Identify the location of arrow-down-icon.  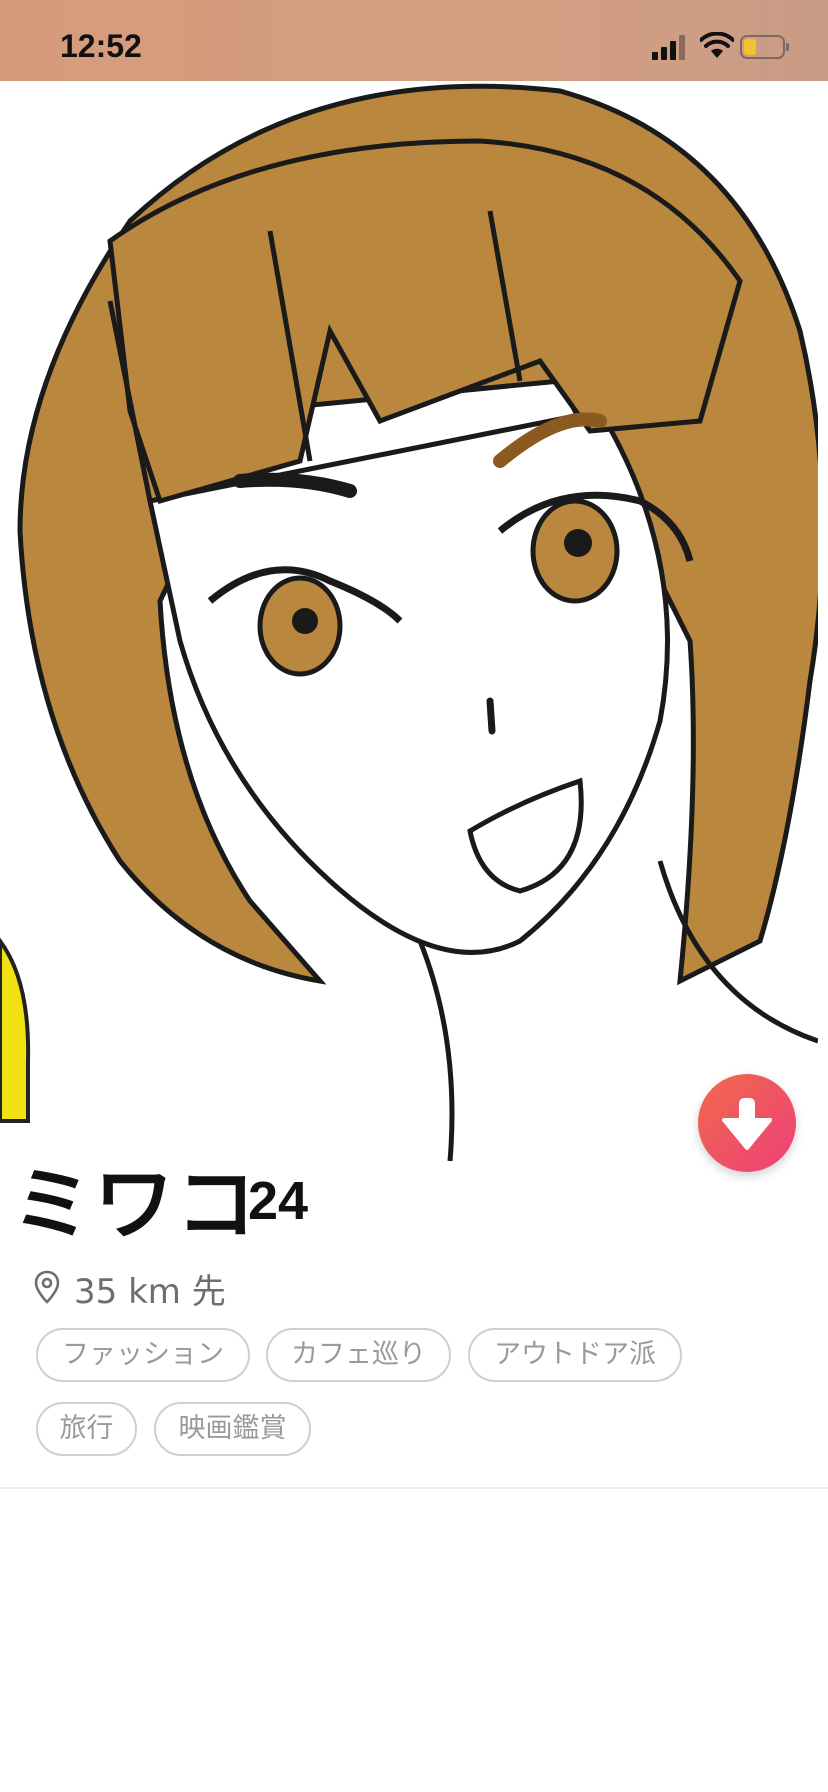
(747, 1124).